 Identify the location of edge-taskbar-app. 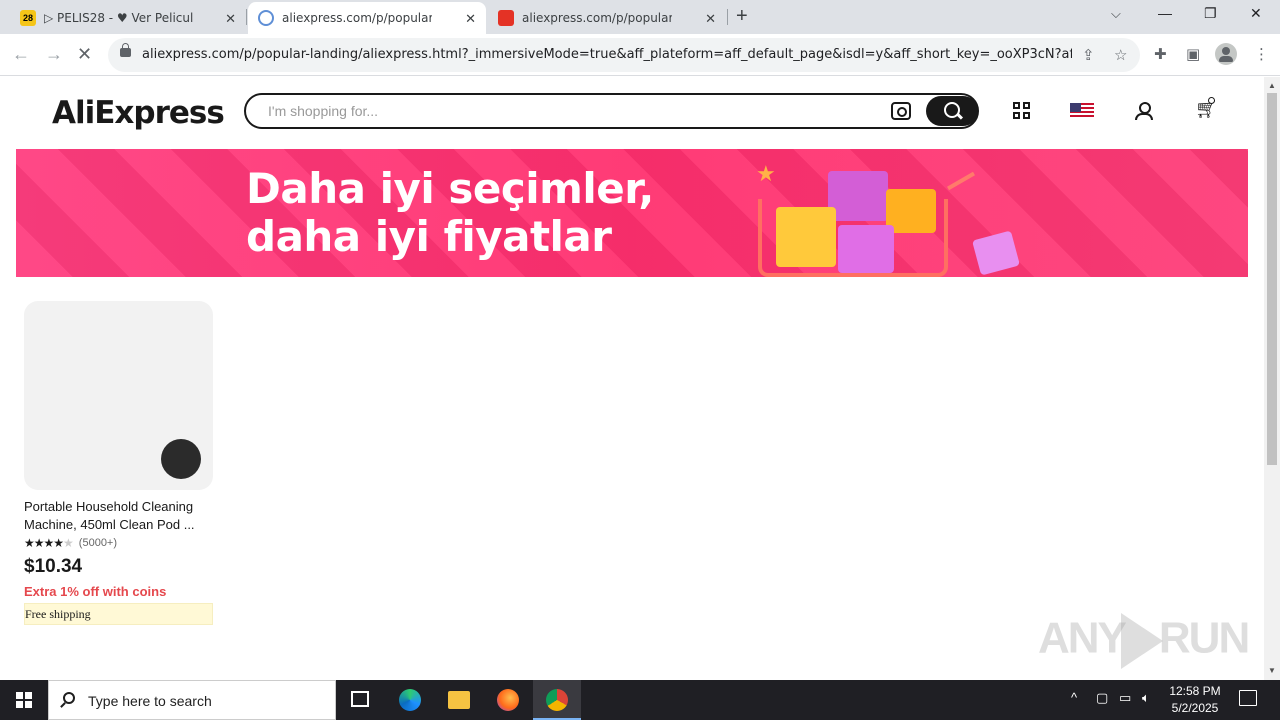
(410, 700).